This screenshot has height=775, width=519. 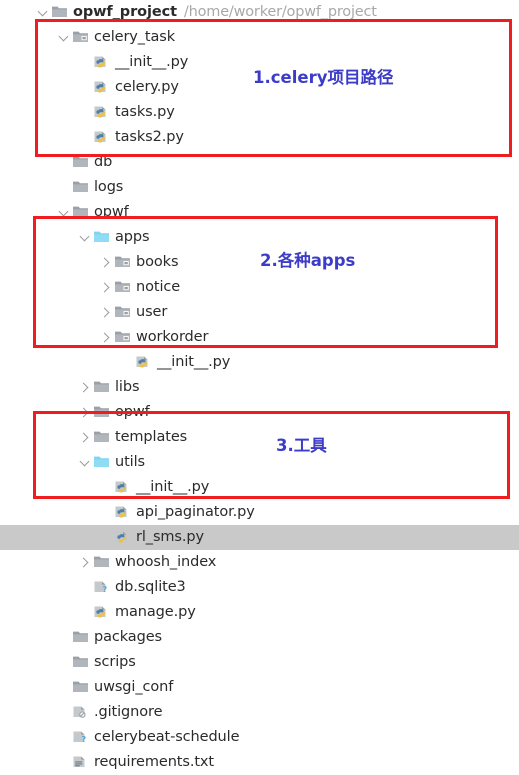 What do you see at coordinates (125, 12) in the screenshot?
I see `tree-row-label: opwf_project` at bounding box center [125, 12].